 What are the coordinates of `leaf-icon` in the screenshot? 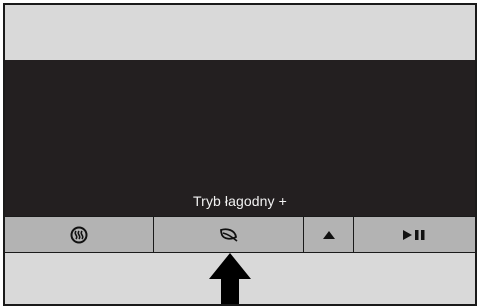 It's located at (228, 234).